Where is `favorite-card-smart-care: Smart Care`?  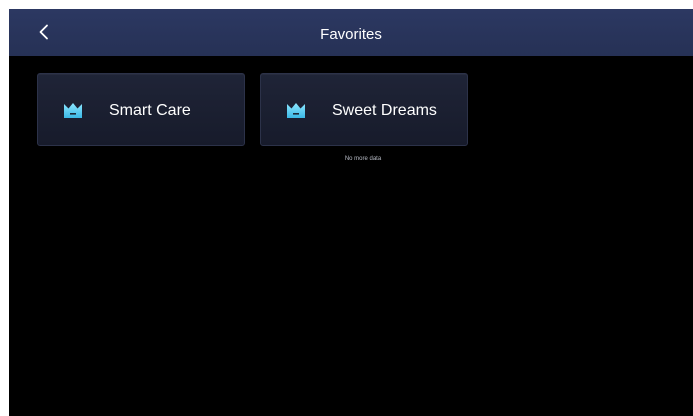 favorite-card-smart-care: Smart Care is located at coordinates (141, 109).